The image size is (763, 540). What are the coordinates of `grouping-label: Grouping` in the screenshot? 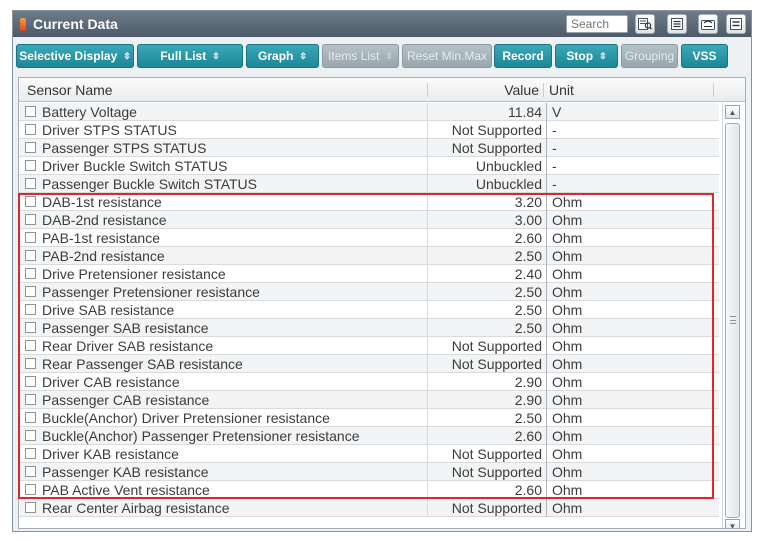 It's located at (649, 56).